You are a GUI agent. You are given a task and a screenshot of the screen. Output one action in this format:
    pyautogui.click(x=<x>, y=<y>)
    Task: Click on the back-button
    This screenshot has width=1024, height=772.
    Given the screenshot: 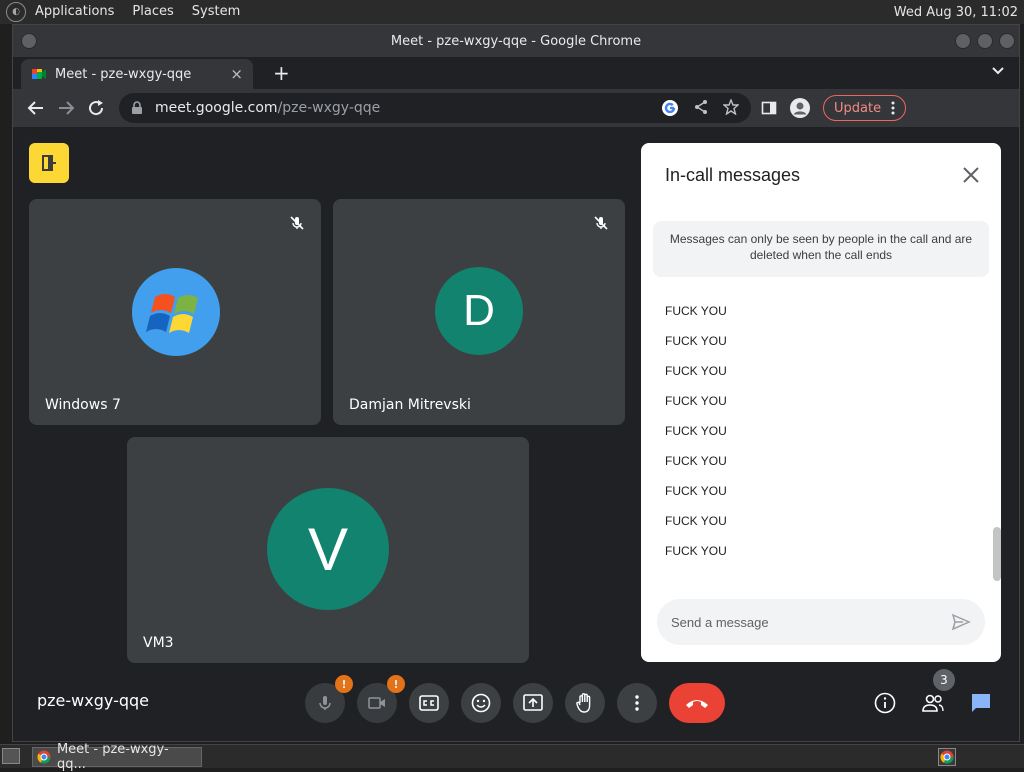 What is the action you would take?
    pyautogui.click(x=36, y=108)
    